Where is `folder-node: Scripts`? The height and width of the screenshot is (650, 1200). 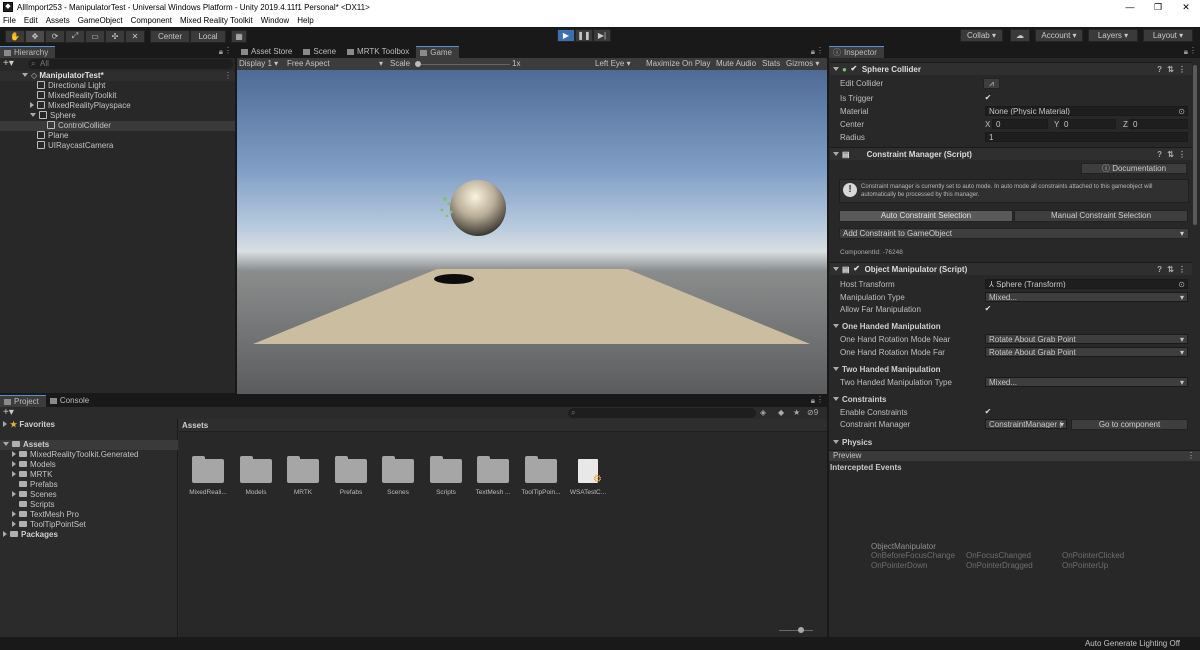 folder-node: Scripts is located at coordinates (36, 505).